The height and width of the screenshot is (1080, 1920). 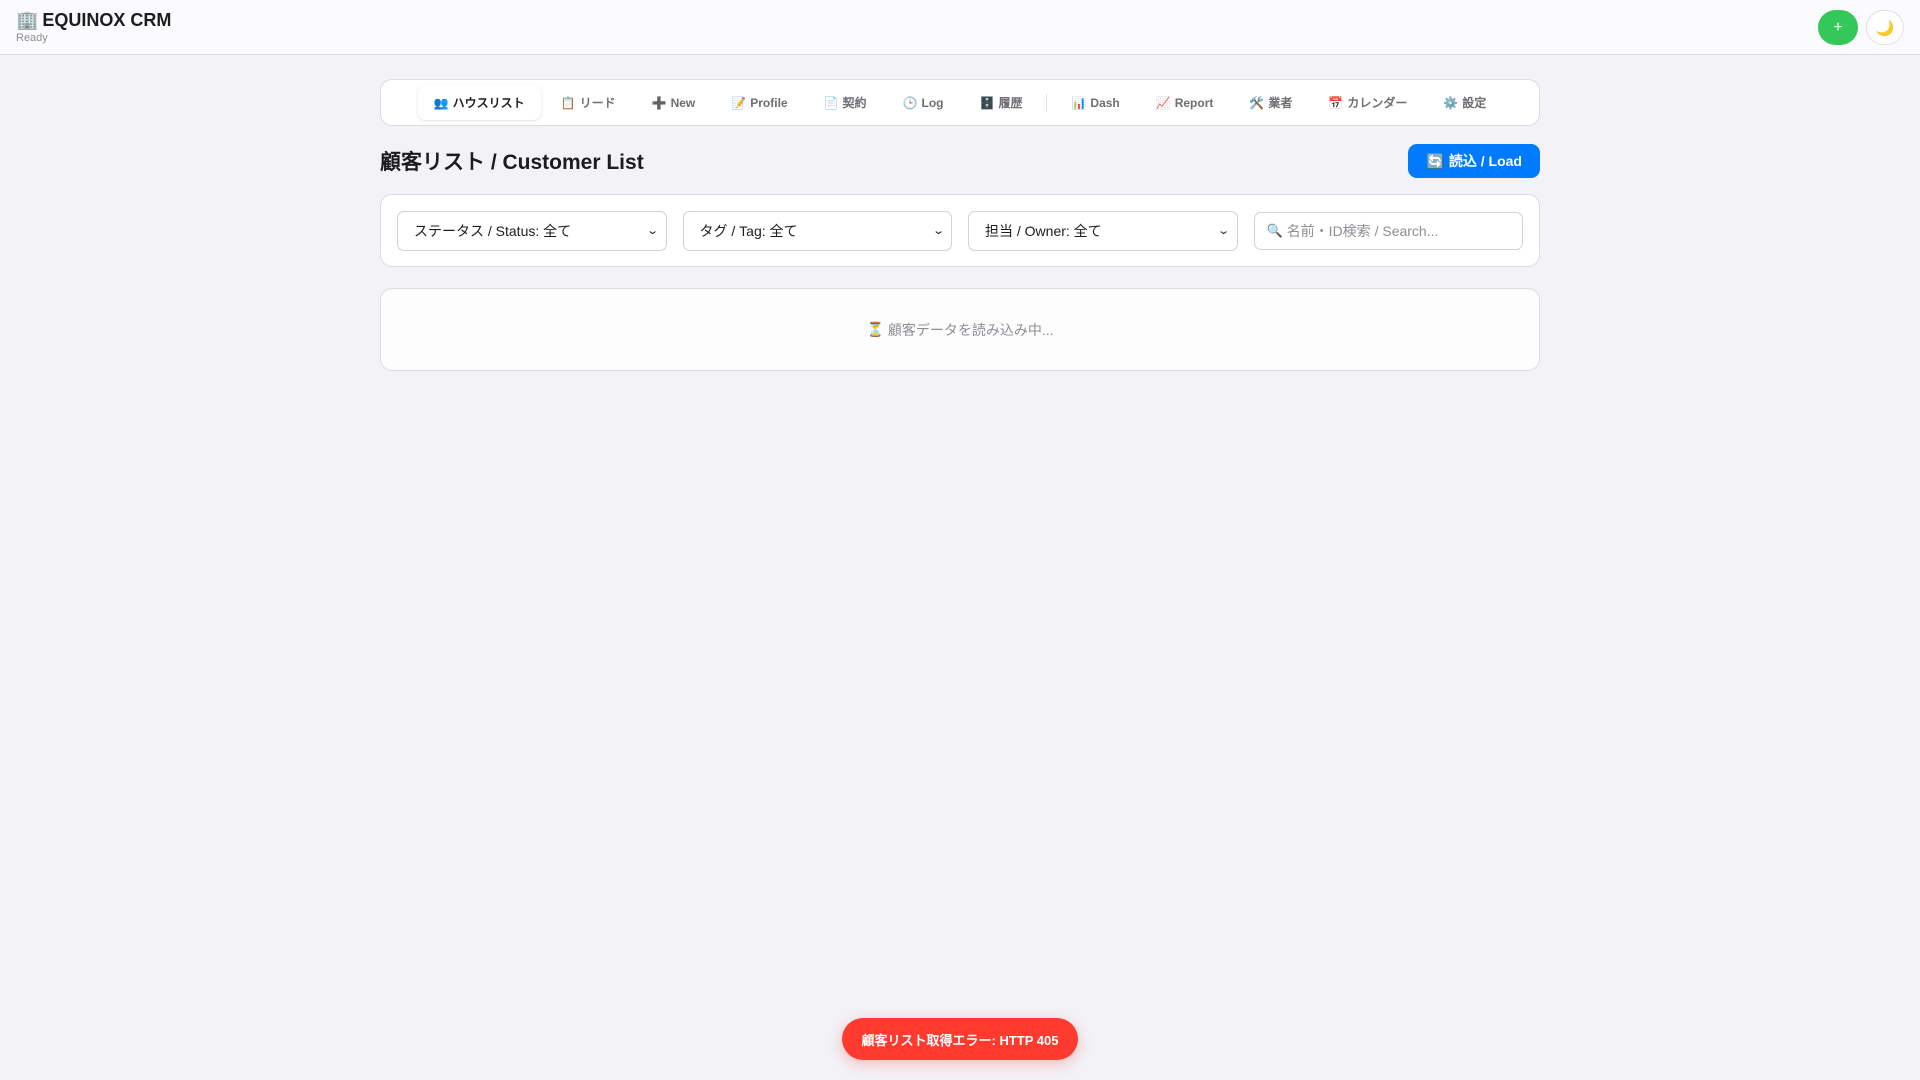 I want to click on app-title-text: EQUINOX CRM, so click(x=107, y=20).